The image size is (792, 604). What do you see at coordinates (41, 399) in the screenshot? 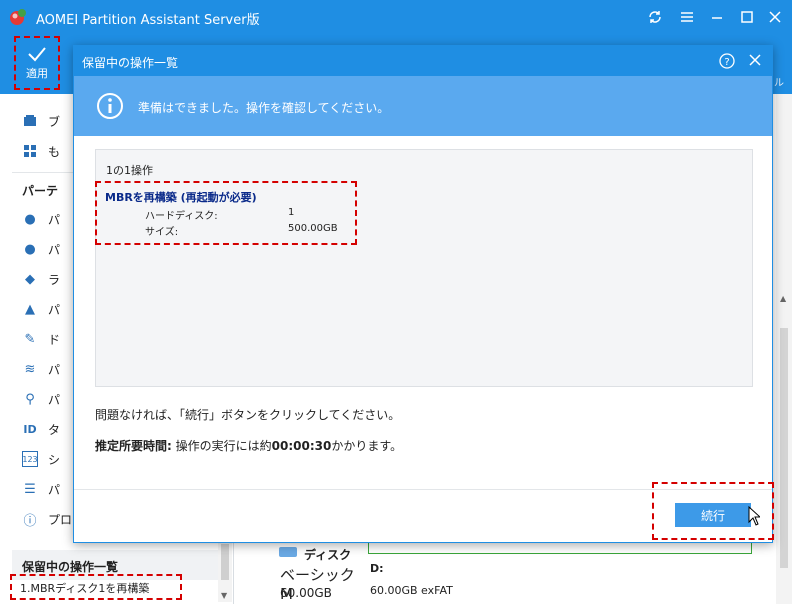
I see `sidebar-item-6: ⚲ パ` at bounding box center [41, 399].